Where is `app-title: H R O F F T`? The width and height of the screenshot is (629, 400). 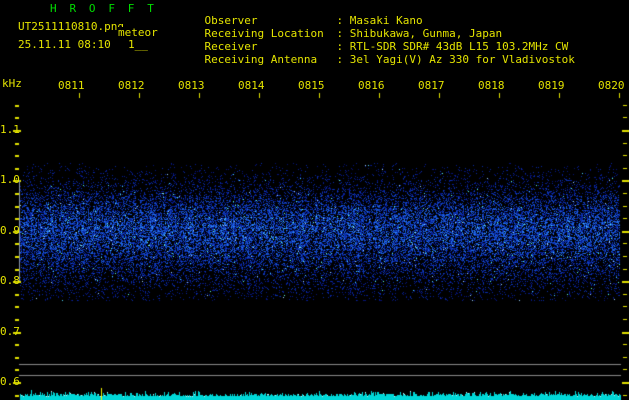 app-title: H R O F F T is located at coordinates (103, 8).